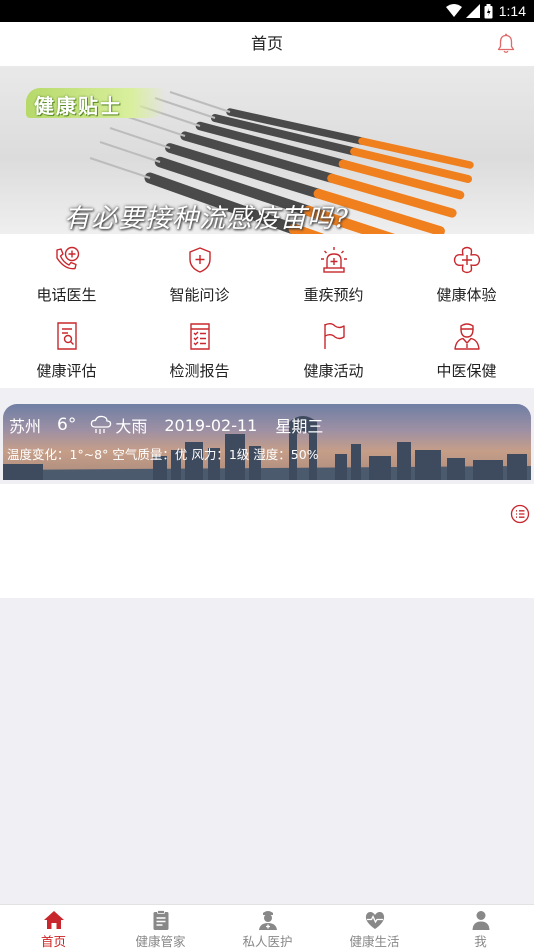  I want to click on clipboard-icon, so click(160, 920).